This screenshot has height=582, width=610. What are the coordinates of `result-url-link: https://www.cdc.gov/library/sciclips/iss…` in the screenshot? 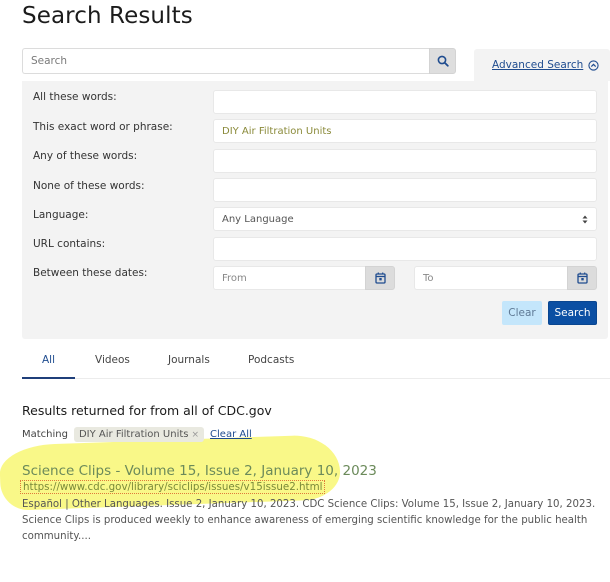 It's located at (173, 487).